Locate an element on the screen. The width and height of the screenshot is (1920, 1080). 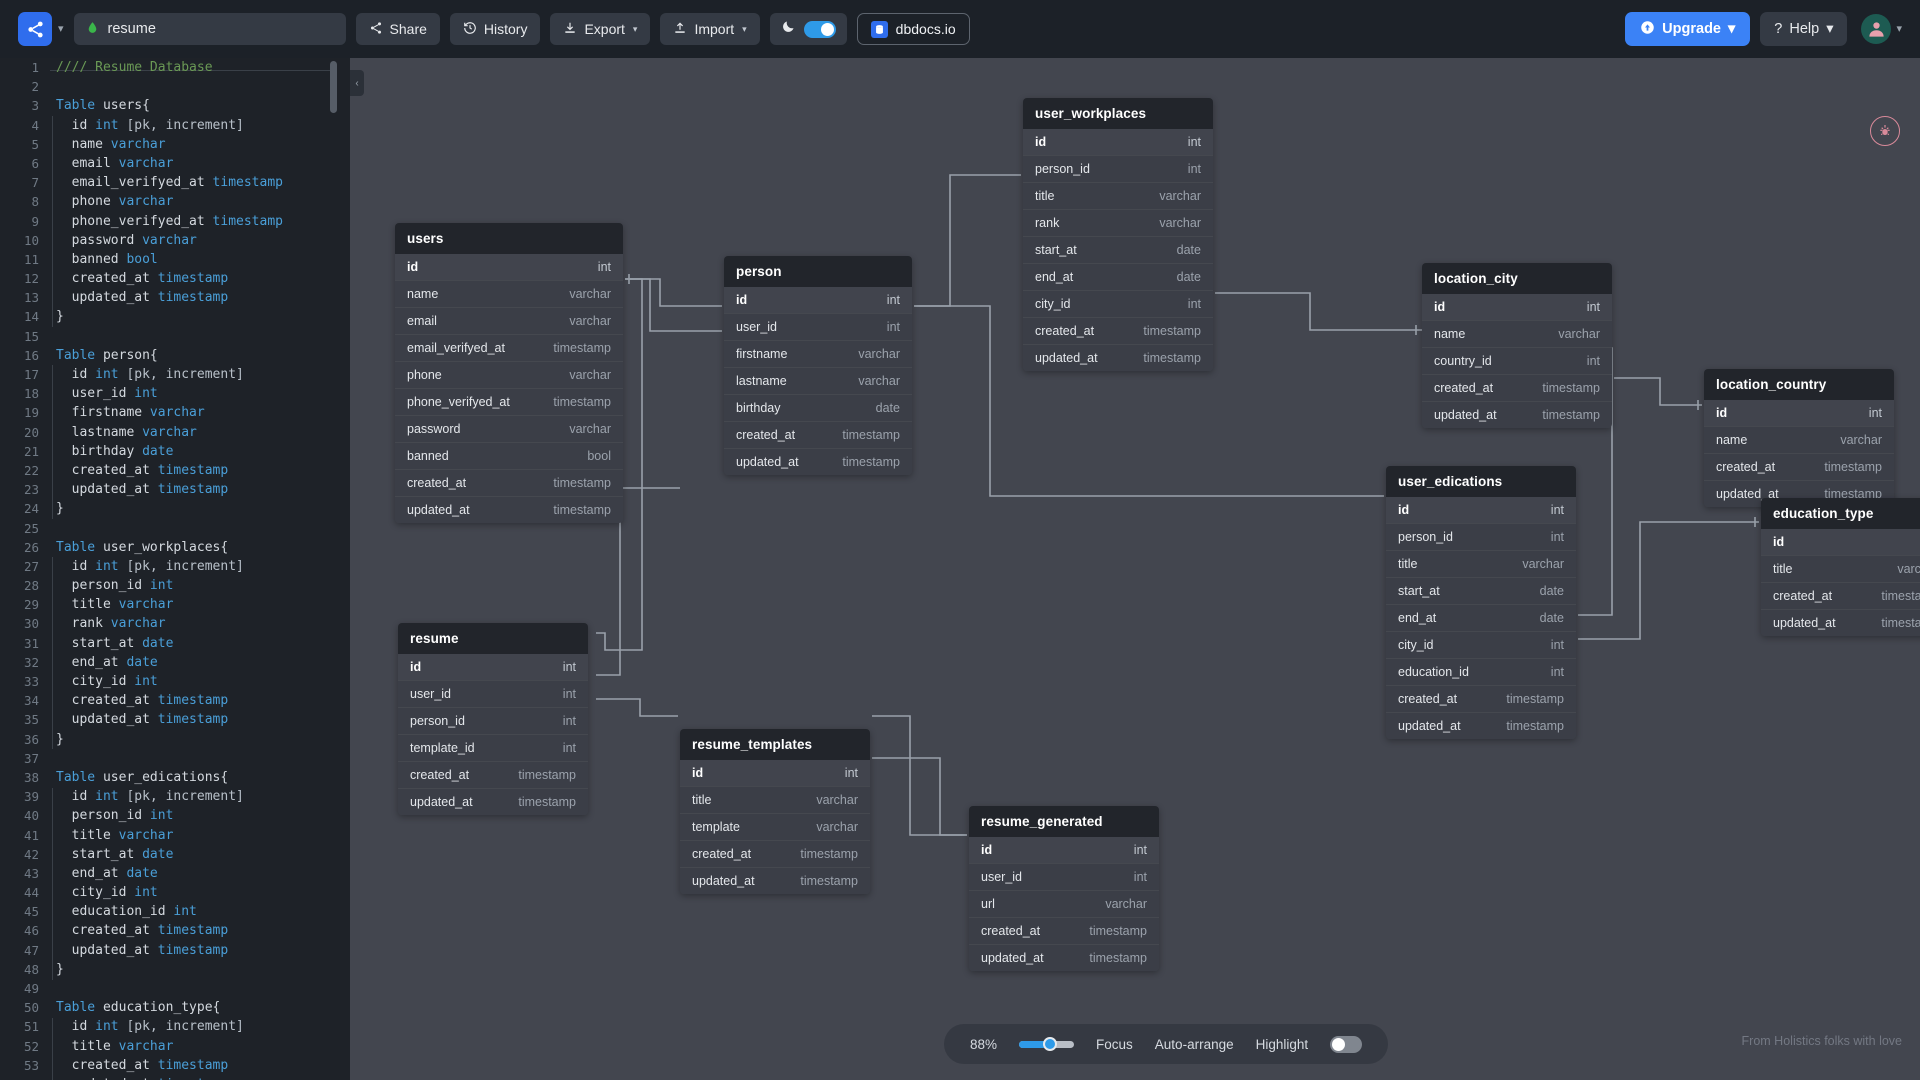
zoom-slider is located at coordinates (1047, 1044).